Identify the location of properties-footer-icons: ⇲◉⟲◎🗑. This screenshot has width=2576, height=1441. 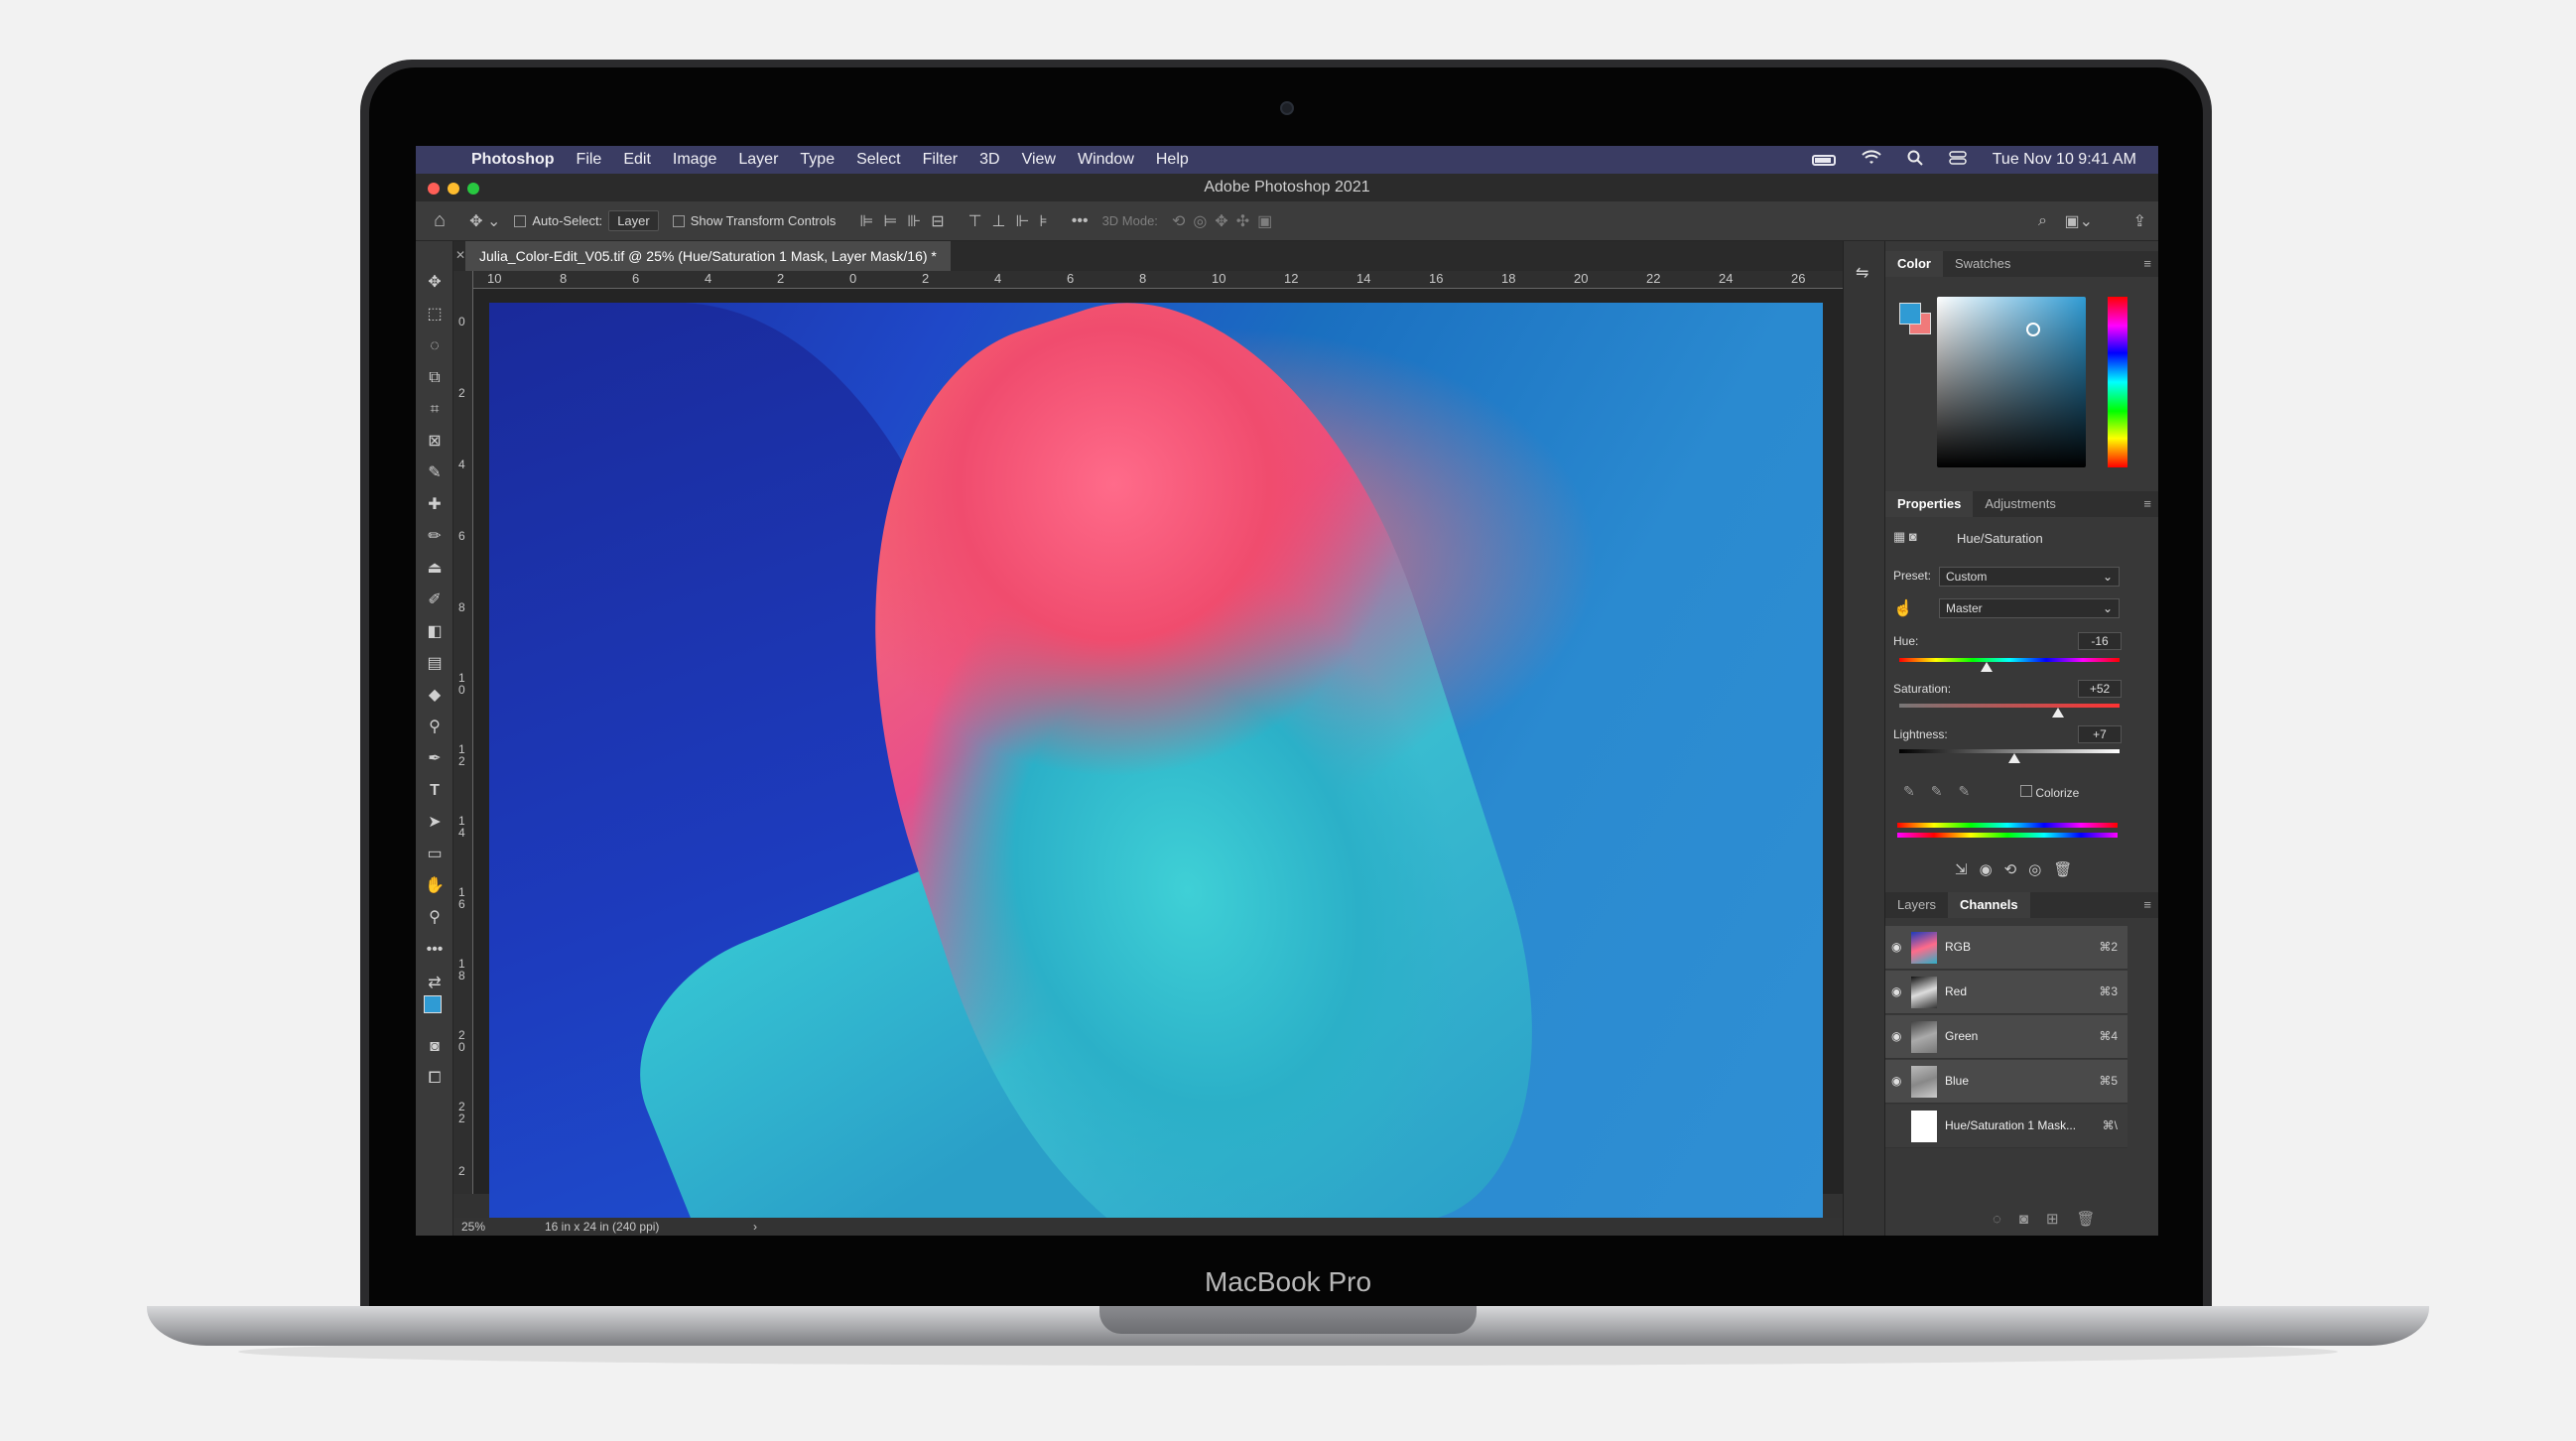
(2020, 869).